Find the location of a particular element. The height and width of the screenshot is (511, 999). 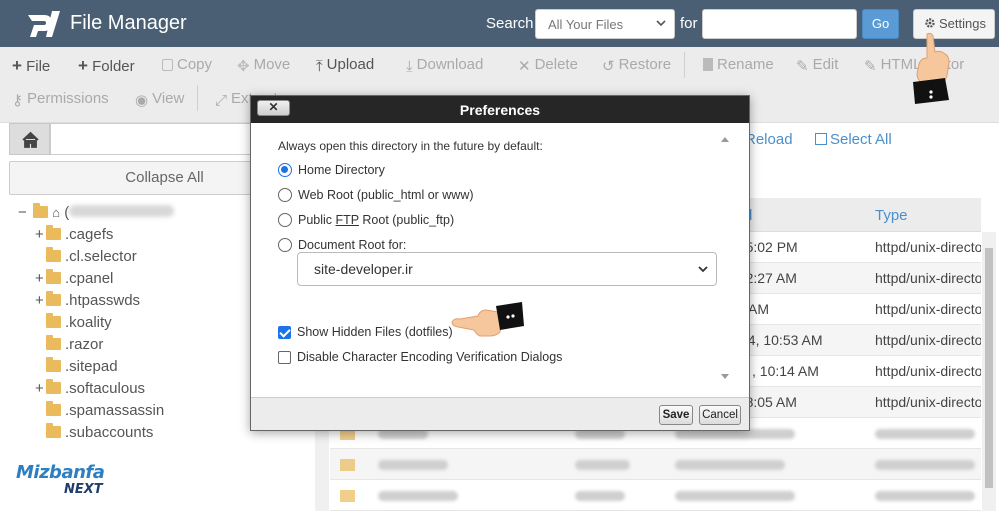

collapse-toggle: − is located at coordinates (23, 212).